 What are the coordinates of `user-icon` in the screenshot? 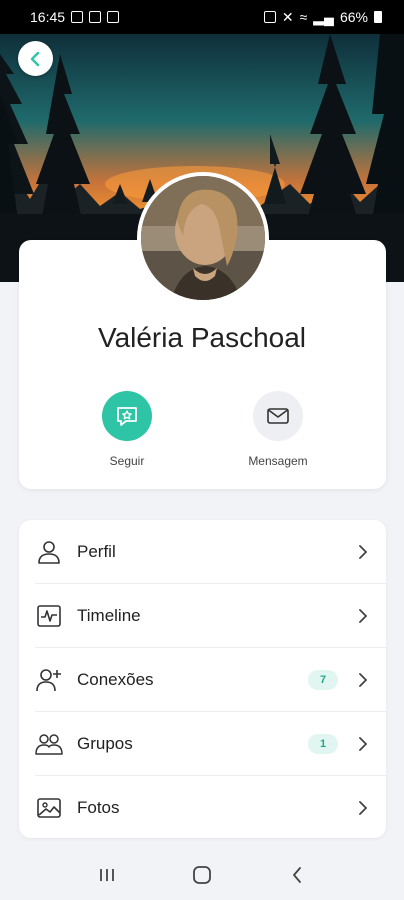 It's located at (49, 552).